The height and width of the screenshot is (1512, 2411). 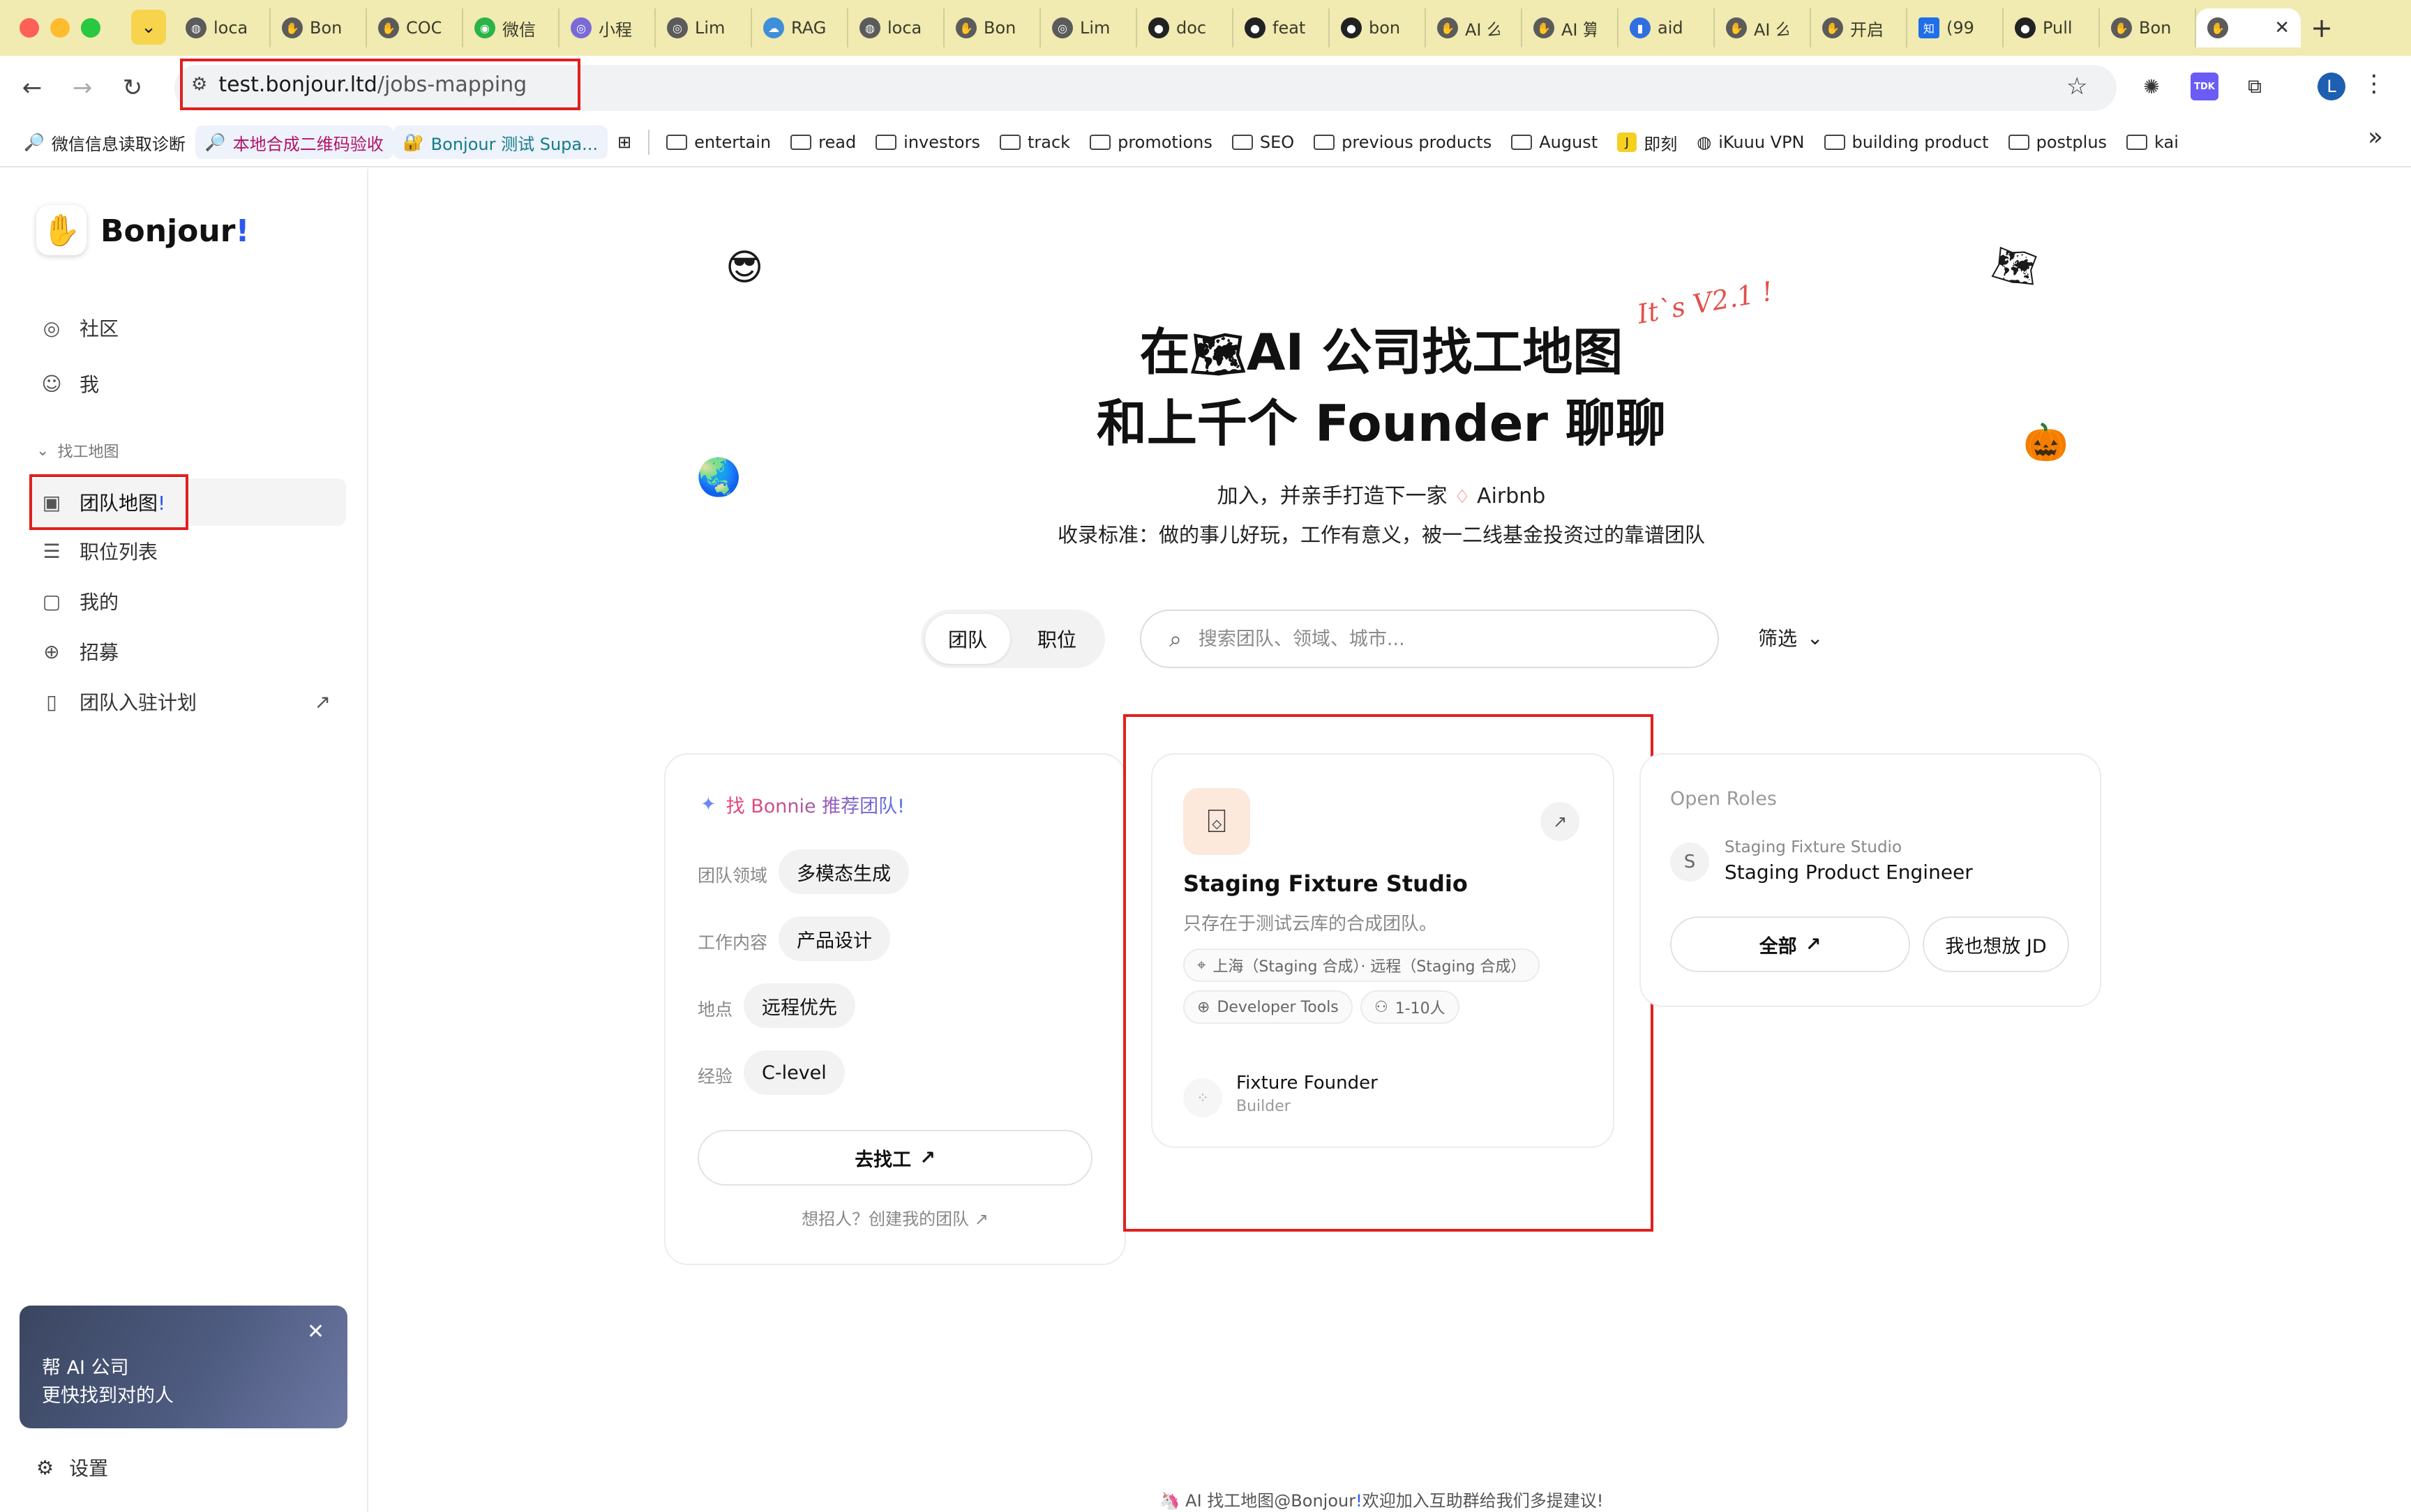 What do you see at coordinates (799, 1005) in the screenshot?
I see `filter-chip-location: 远程优先` at bounding box center [799, 1005].